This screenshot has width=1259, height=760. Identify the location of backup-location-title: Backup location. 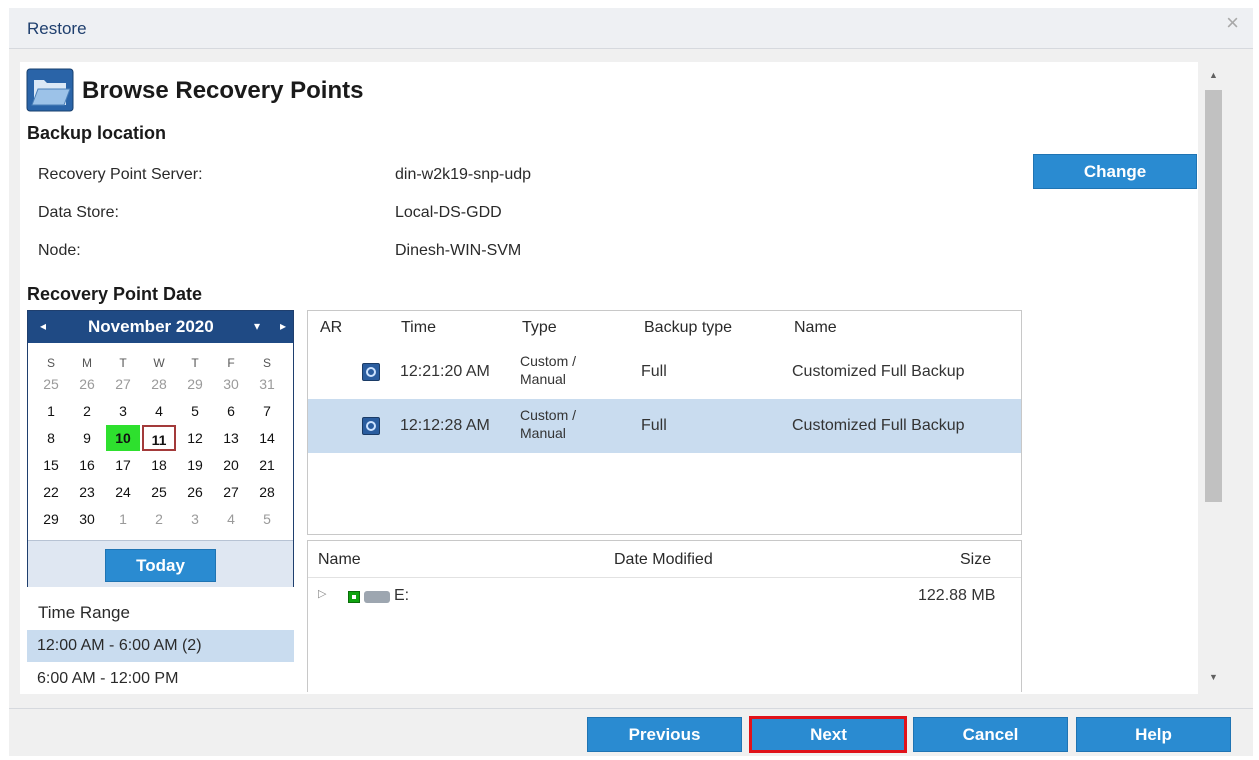
(97, 133).